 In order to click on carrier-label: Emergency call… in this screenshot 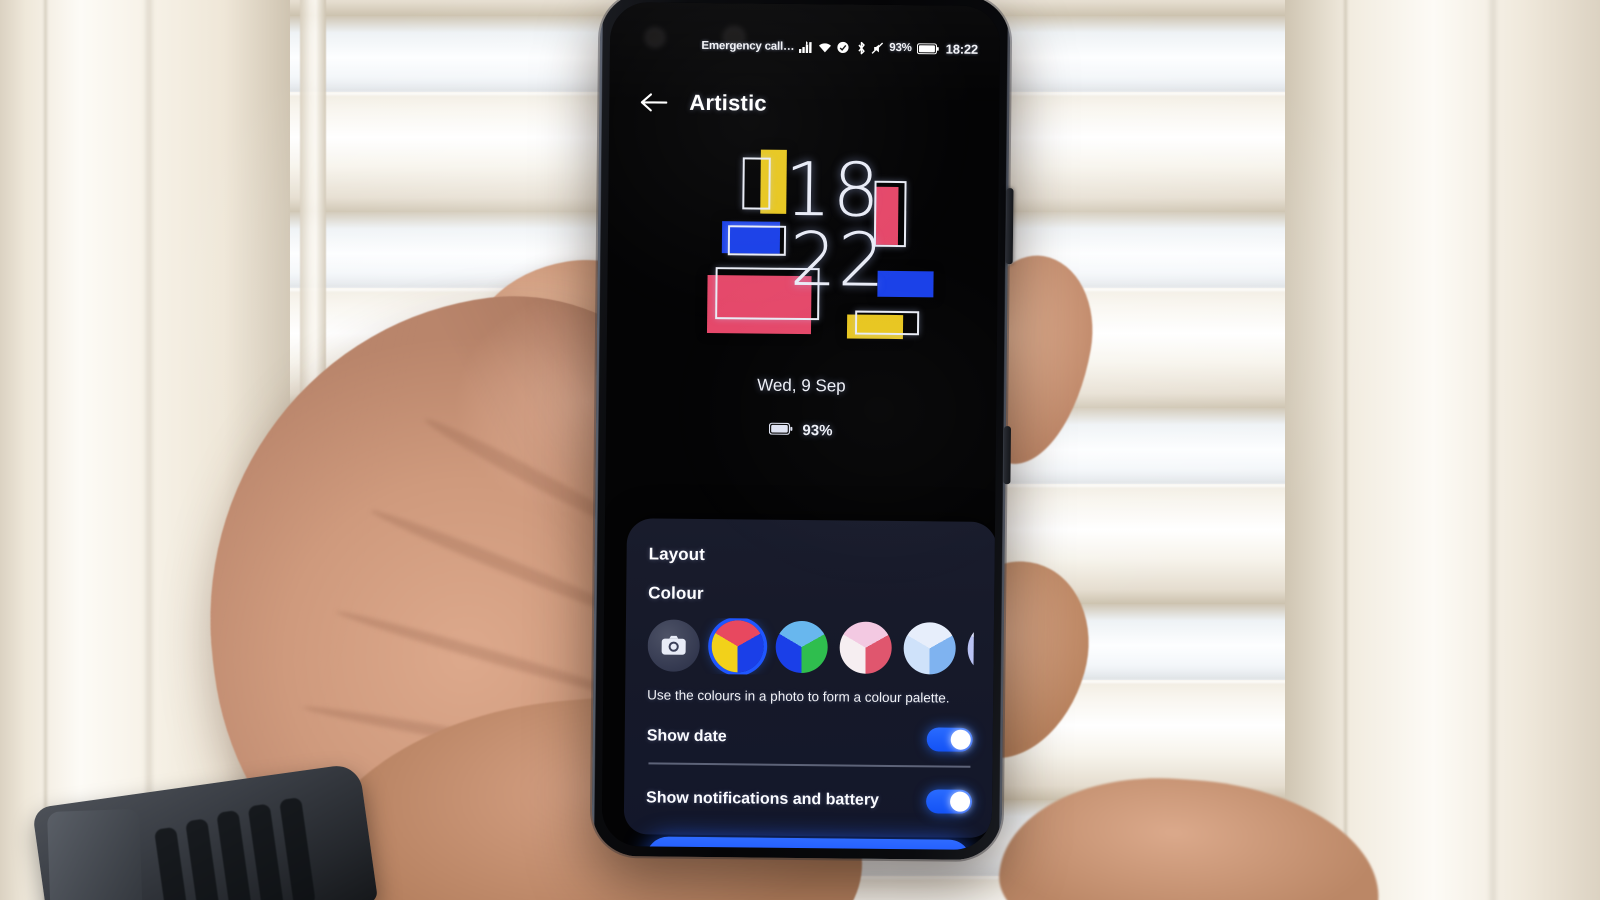, I will do `click(748, 46)`.